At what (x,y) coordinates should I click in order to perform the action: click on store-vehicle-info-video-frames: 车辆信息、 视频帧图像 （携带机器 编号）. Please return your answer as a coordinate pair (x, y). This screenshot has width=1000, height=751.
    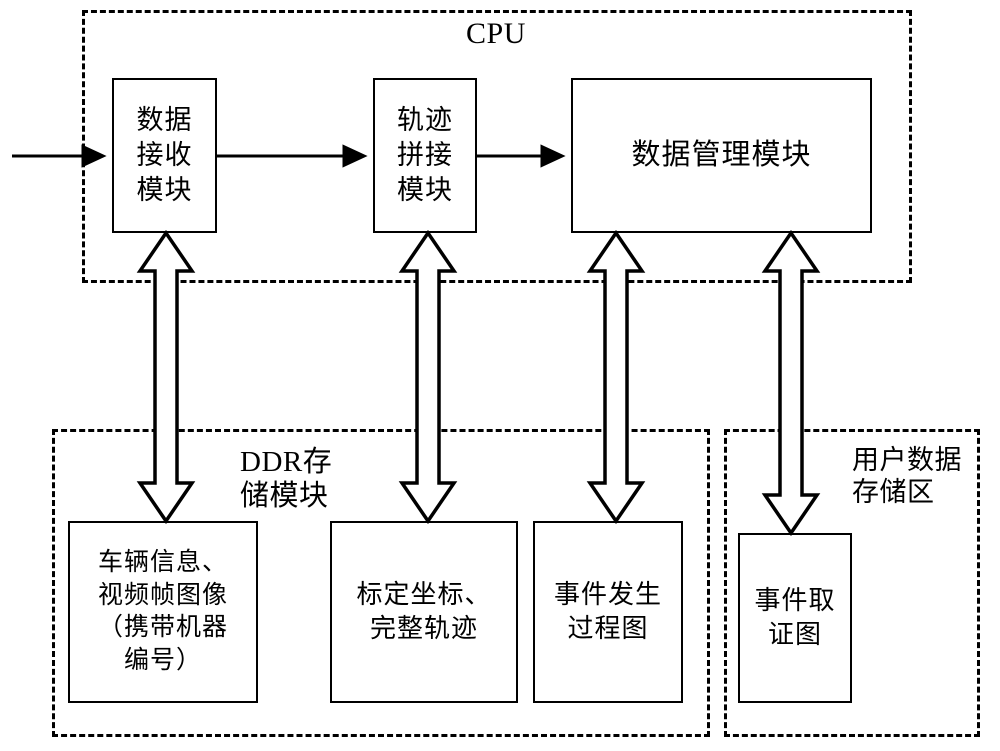
    Looking at the image, I should click on (163, 612).